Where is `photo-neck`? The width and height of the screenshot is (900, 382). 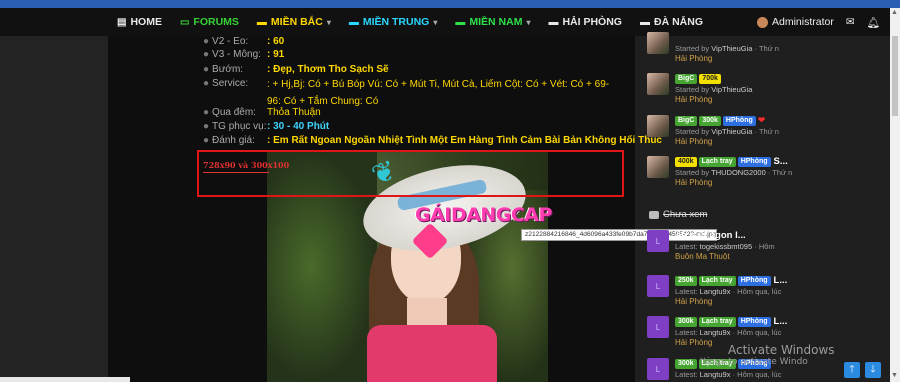
photo-neck is located at coordinates (427, 313).